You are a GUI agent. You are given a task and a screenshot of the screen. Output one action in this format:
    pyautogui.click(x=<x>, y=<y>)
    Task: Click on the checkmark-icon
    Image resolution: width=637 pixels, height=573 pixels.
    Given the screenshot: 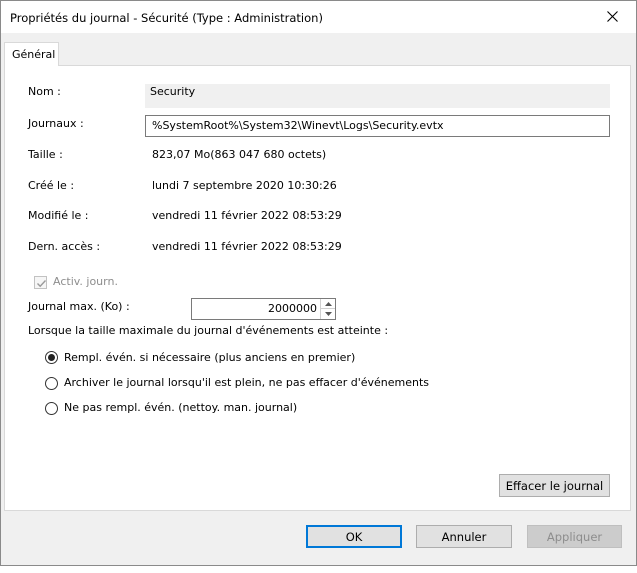 What is the action you would take?
    pyautogui.click(x=42, y=284)
    